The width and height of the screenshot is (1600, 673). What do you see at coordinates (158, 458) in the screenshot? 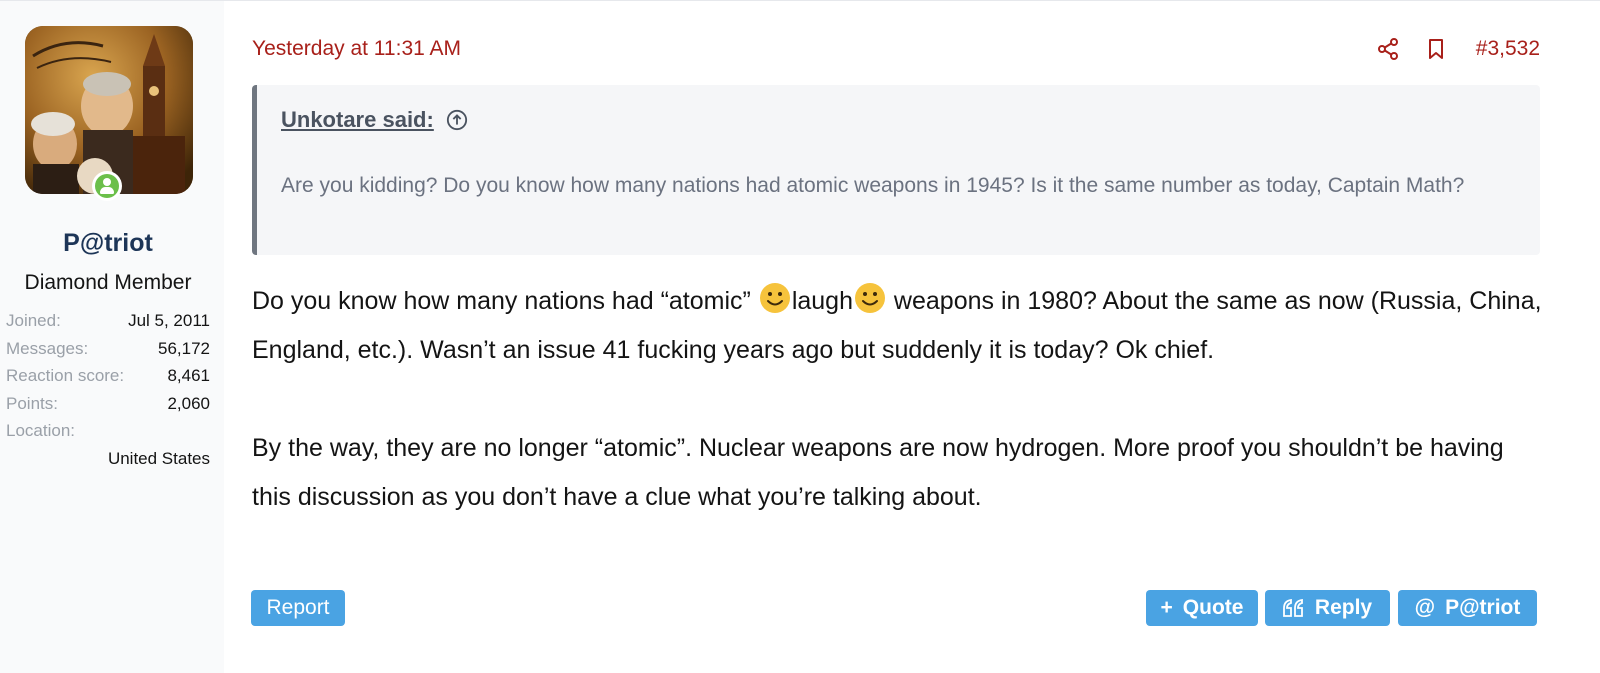
I see `stat-location-value: United States` at bounding box center [158, 458].